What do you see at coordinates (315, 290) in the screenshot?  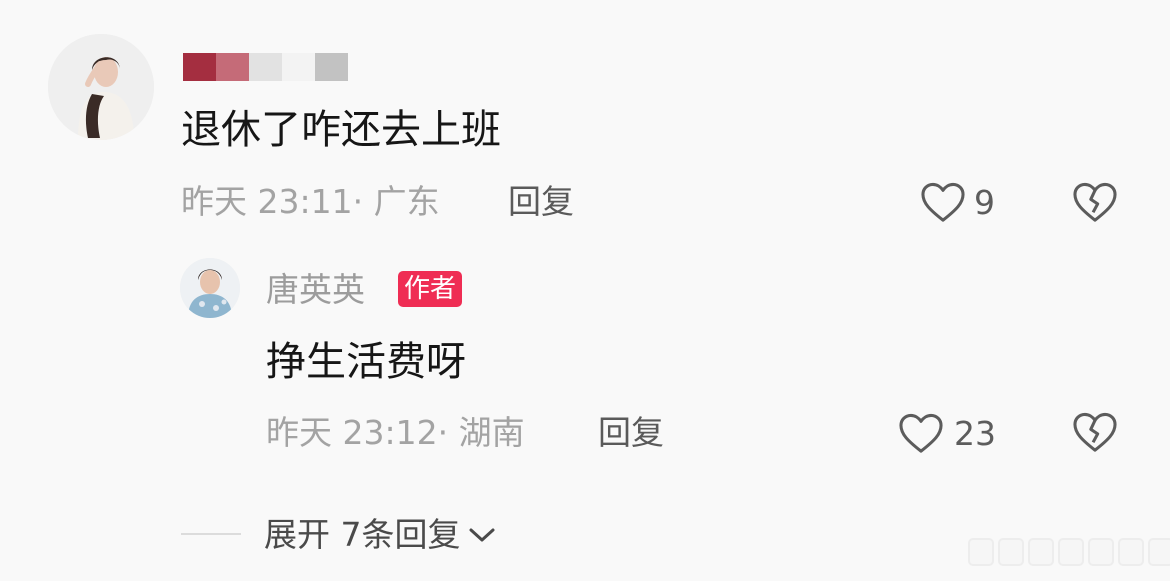 I see `reply-author-name: 唐英英` at bounding box center [315, 290].